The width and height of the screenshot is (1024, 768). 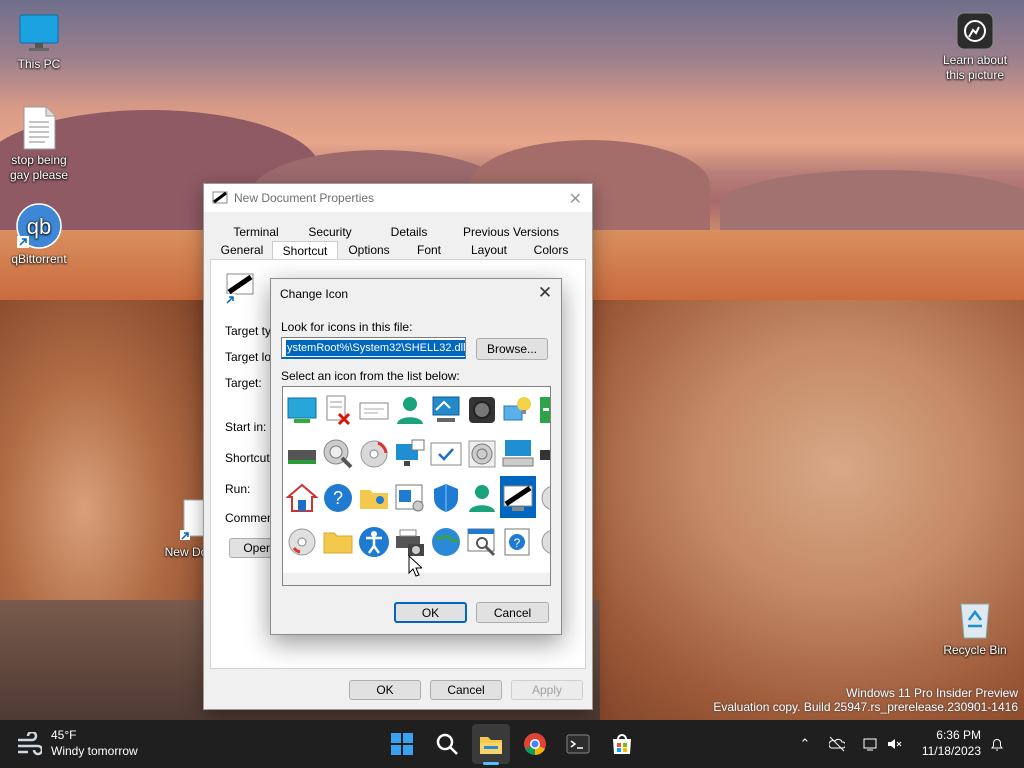 What do you see at coordinates (482, 454) in the screenshot?
I see `fingerprint-icon` at bounding box center [482, 454].